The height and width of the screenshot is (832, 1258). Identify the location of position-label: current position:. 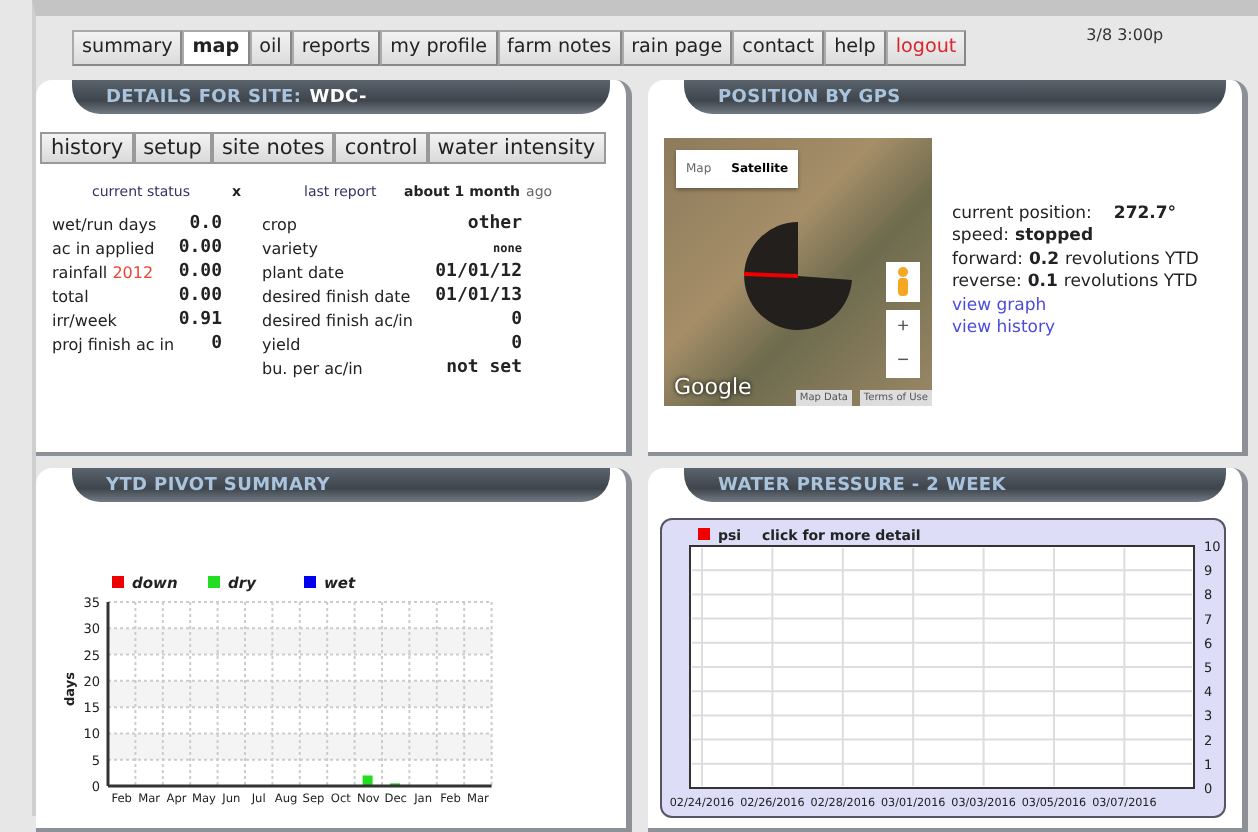
(1022, 214).